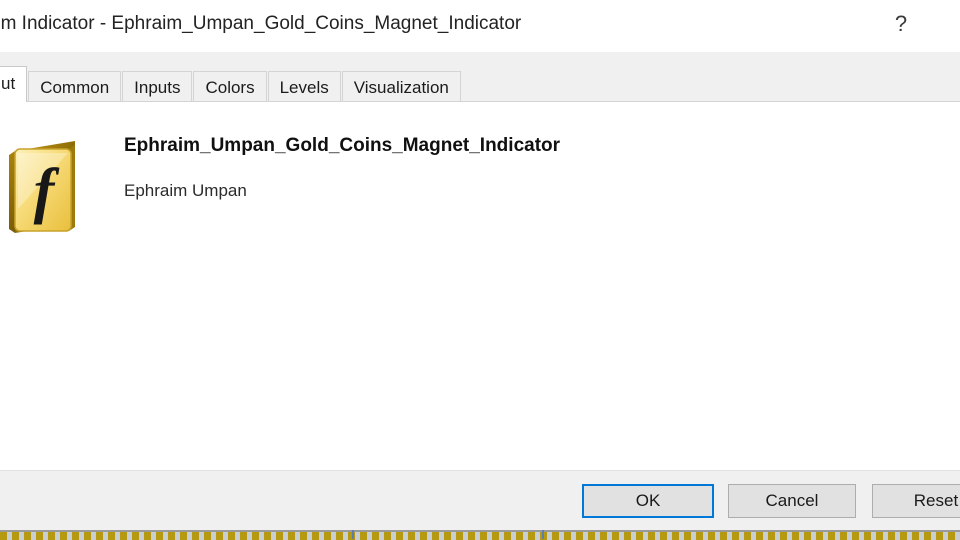 The image size is (960, 540). Describe the element at coordinates (157, 86) in the screenshot. I see `tab-inputs: Inputs` at that location.